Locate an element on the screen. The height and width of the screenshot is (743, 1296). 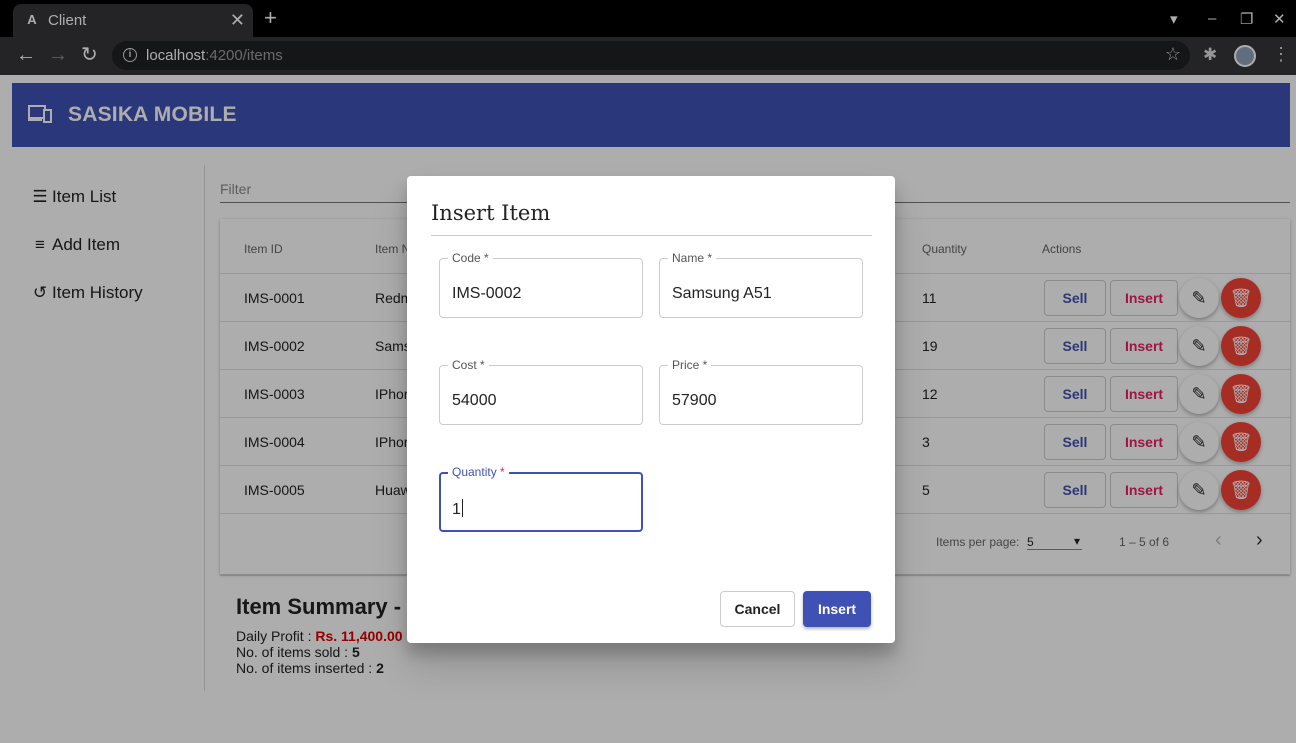
quantity-label: Quantity * is located at coordinates (478, 472).